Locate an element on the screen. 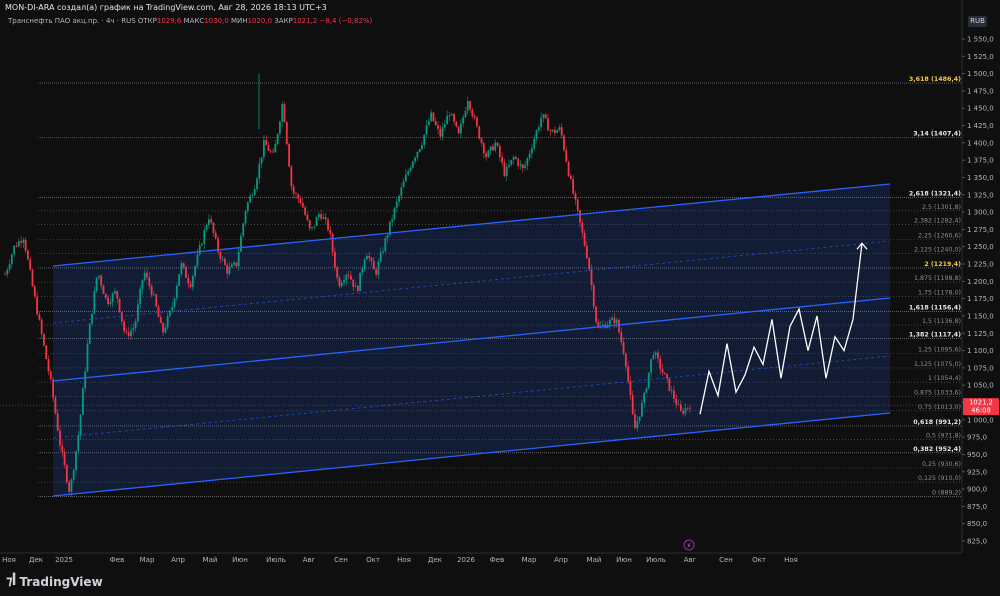 This screenshot has width=1000, height=596. fib-level-label: 0 (889,2) is located at coordinates (946, 493).